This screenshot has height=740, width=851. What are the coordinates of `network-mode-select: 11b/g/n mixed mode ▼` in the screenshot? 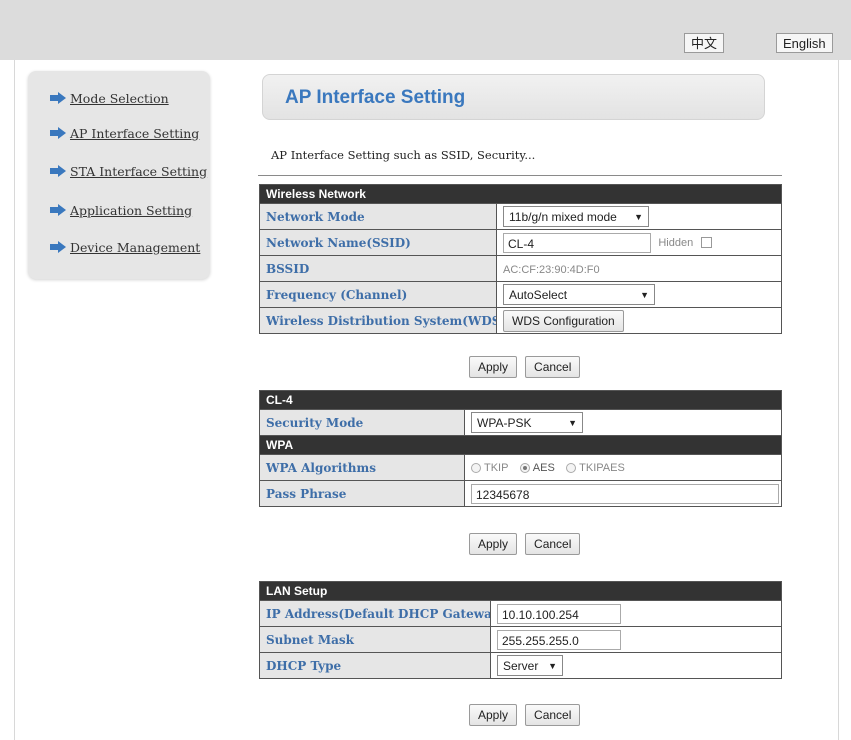 It's located at (576, 216).